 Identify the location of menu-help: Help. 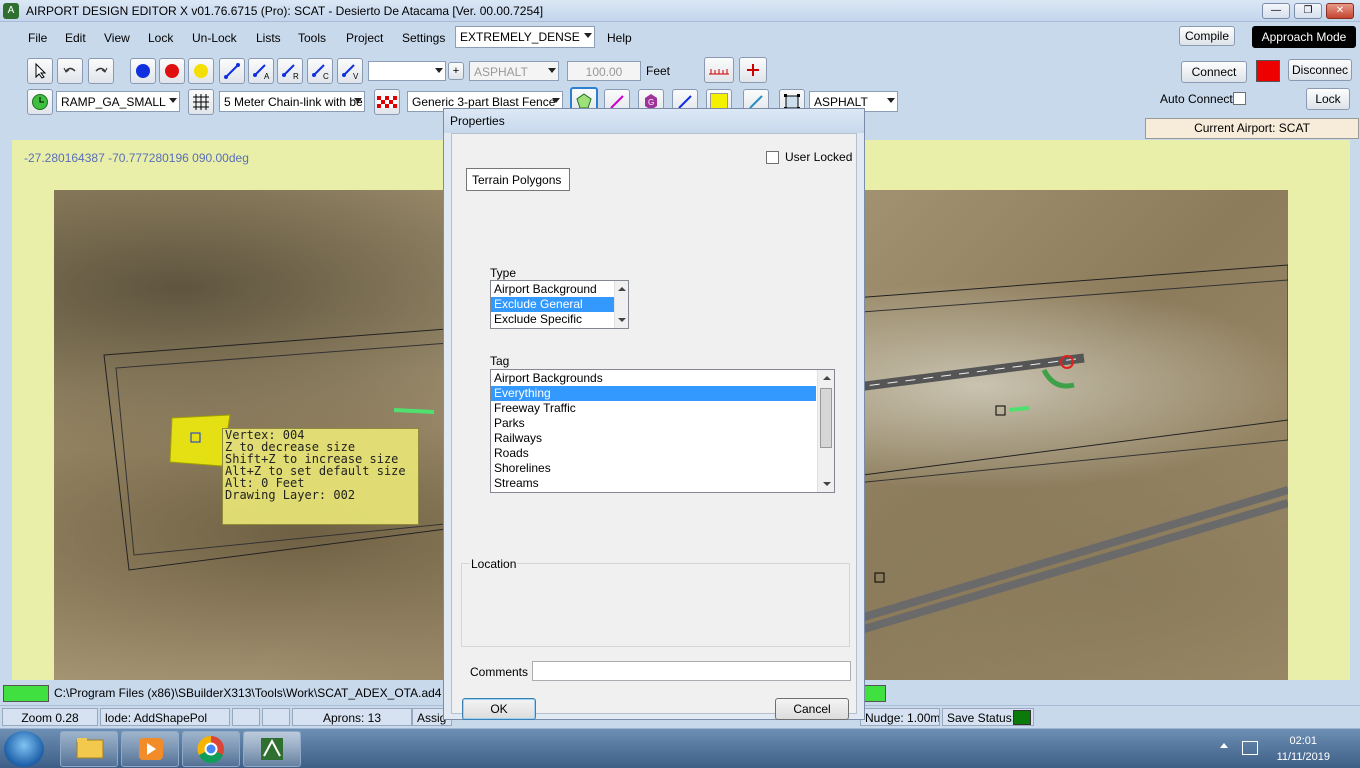
(619, 38).